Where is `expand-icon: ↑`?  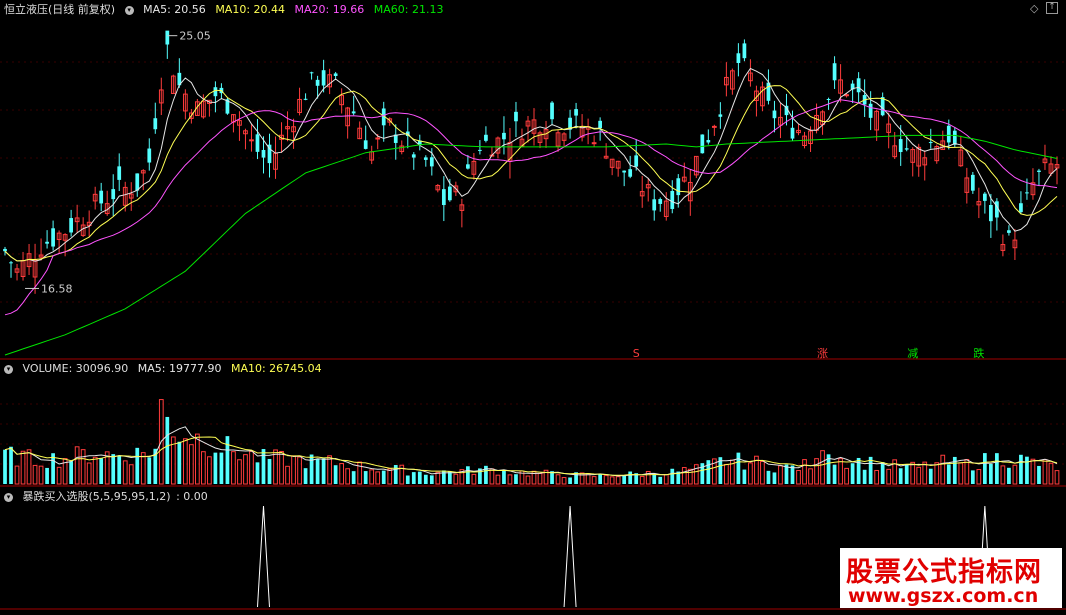 expand-icon: ↑ is located at coordinates (1052, 8).